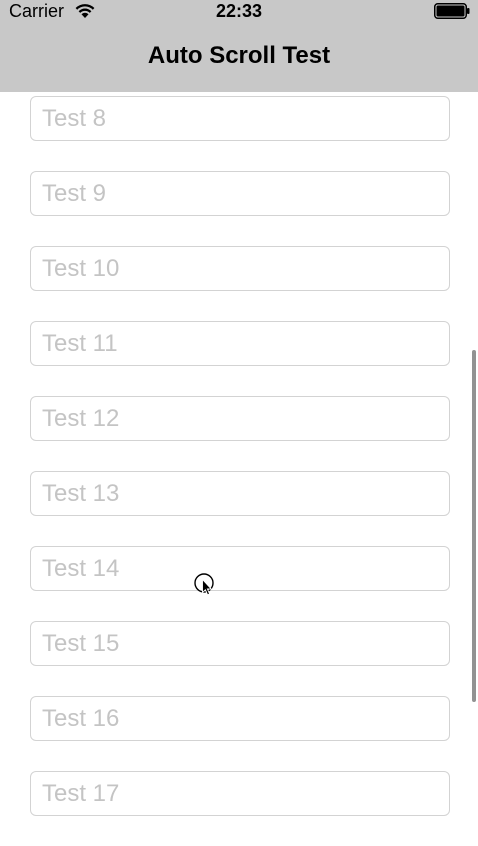  I want to click on vertical-scrollbar, so click(474, 526).